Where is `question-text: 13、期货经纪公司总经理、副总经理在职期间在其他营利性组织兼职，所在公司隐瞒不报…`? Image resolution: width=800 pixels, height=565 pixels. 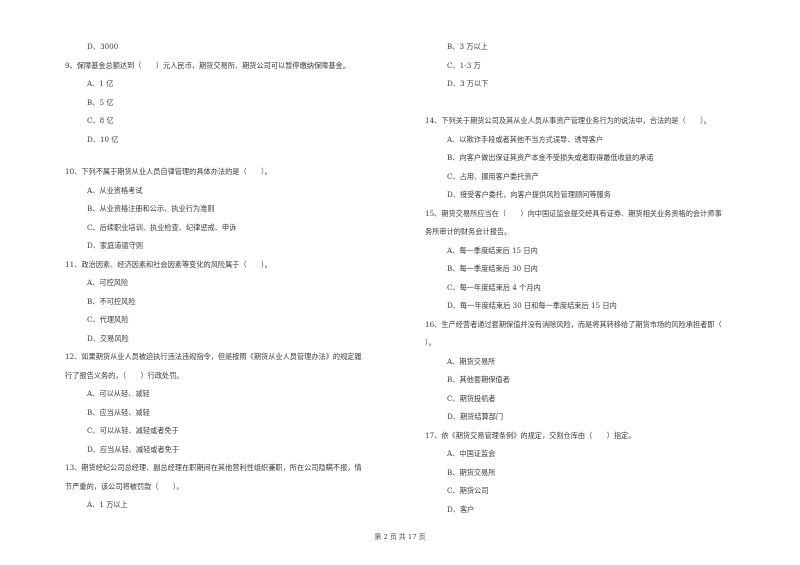 question-text: 13、期货经纪公司总经理、副总经理在职期间在其他营利性组织兼职，所在公司隐瞒不报… is located at coordinates (213, 467).